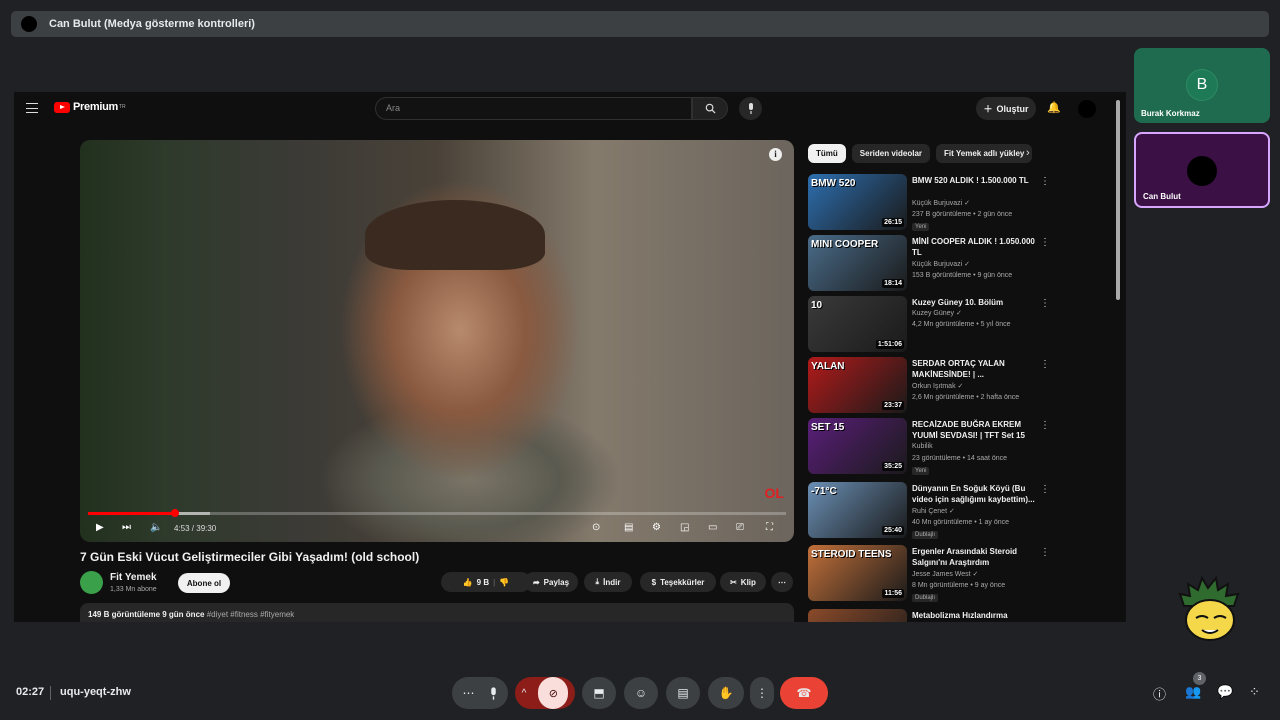 The width and height of the screenshot is (1280, 720). Describe the element at coordinates (857, 202) in the screenshot. I see `video-thumbnail: BMW 520 26:15` at that location.